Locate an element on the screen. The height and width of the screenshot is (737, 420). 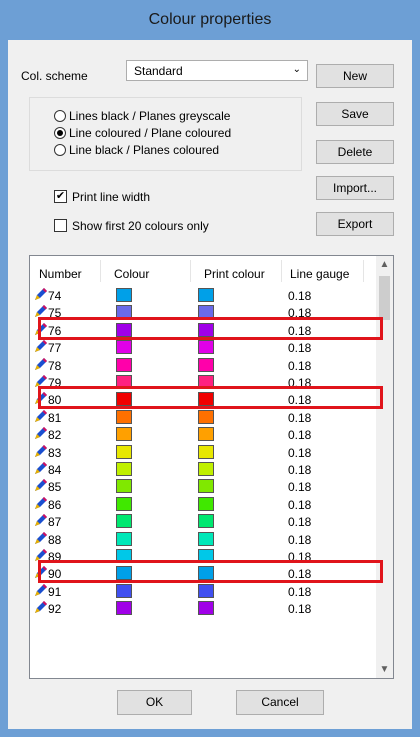
scroll-down-icon: ▼ is located at coordinates (384, 669).